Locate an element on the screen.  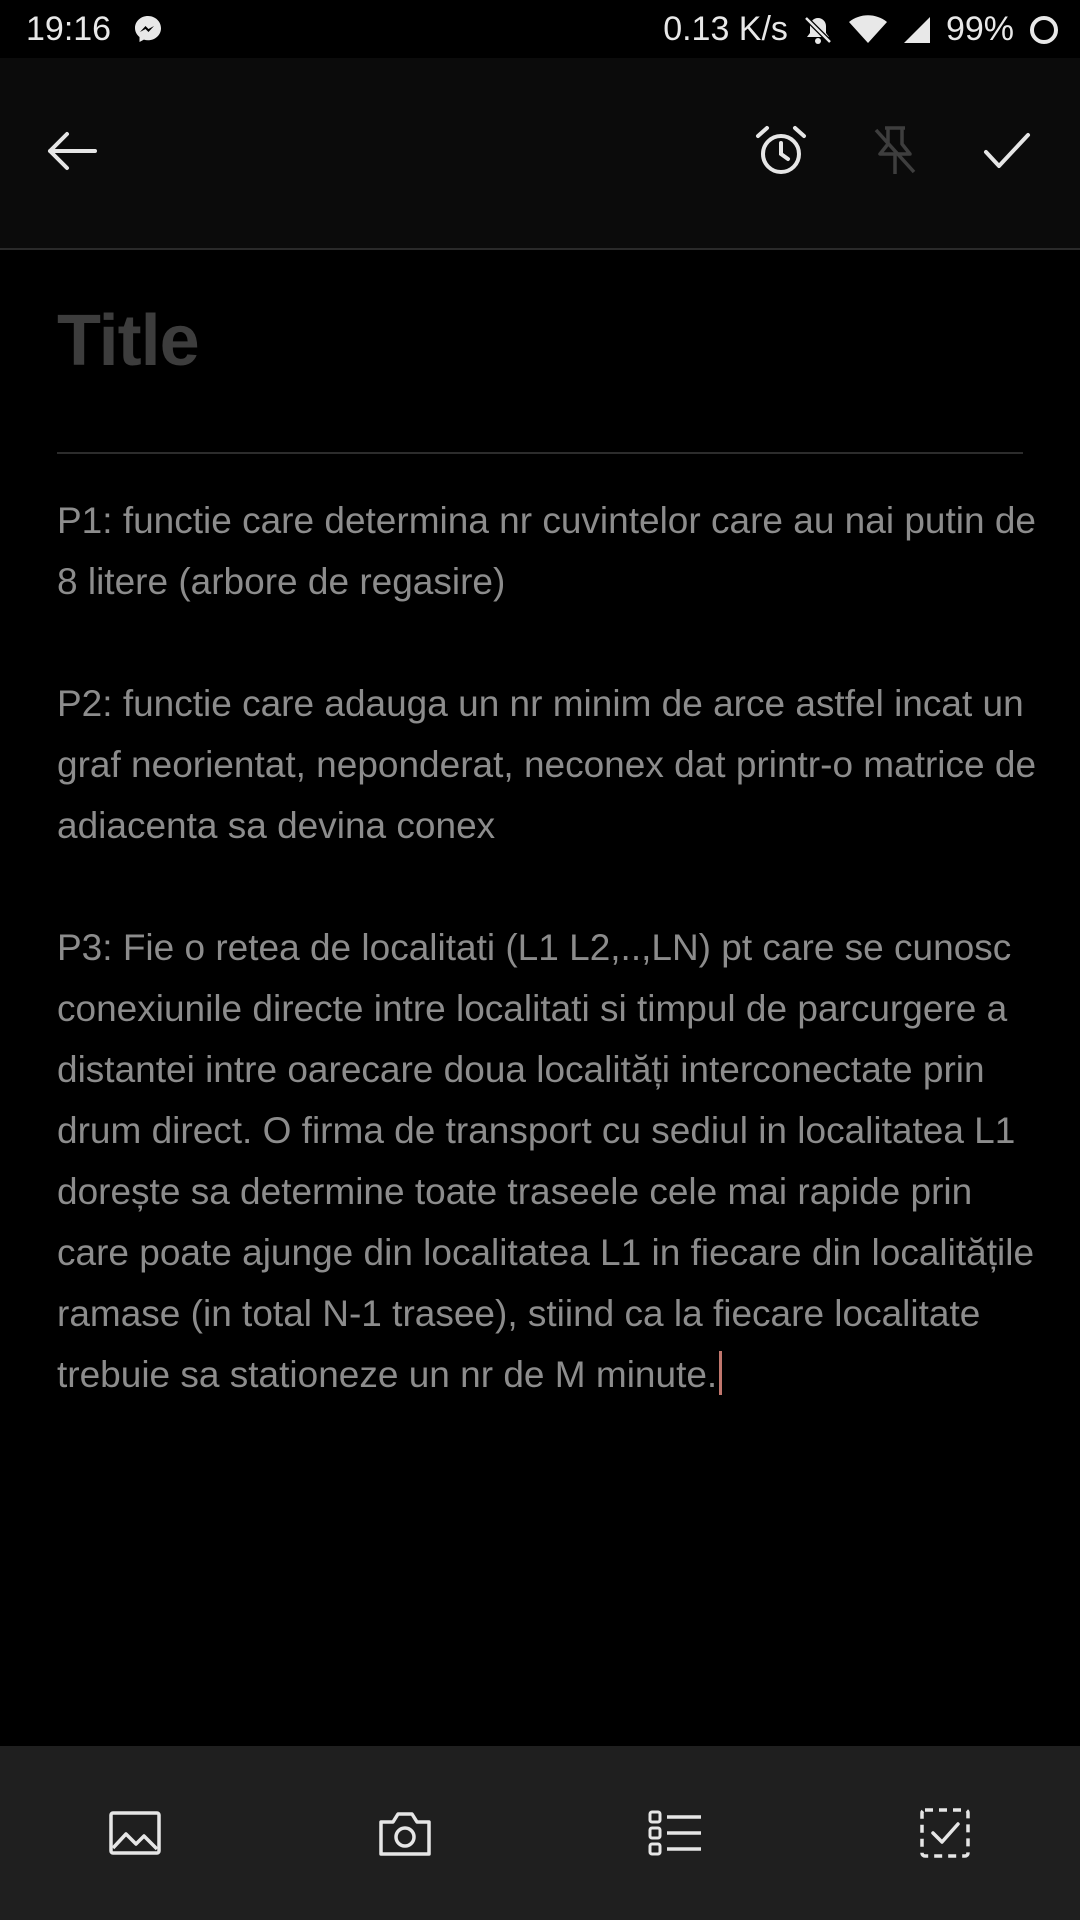
mute-bell-icon is located at coordinates (818, 30).